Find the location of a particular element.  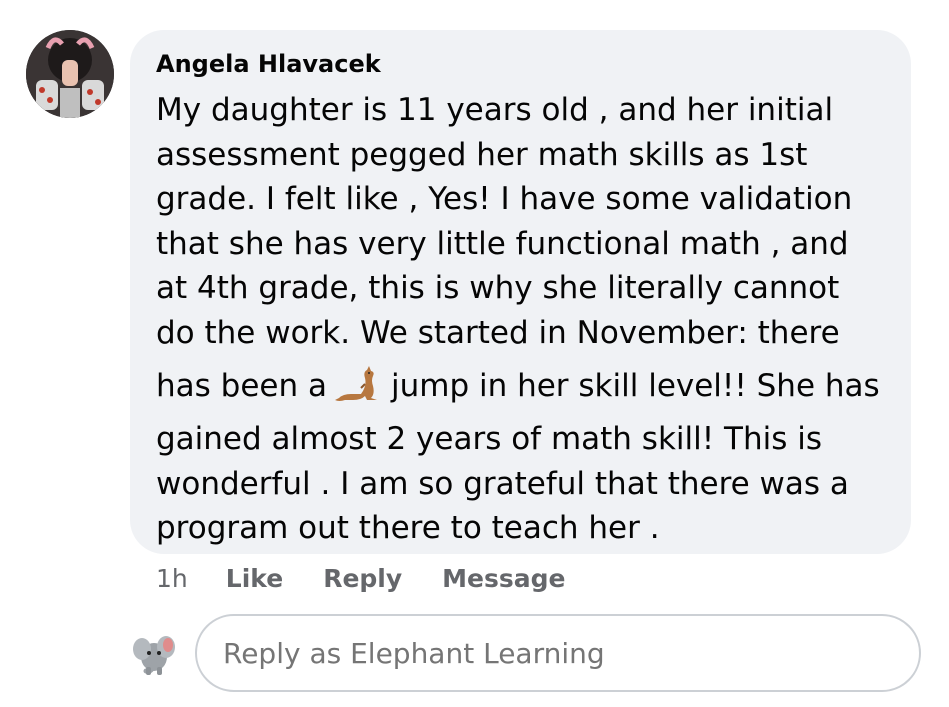

comment-line: program out there to teach her . is located at coordinates (408, 528).